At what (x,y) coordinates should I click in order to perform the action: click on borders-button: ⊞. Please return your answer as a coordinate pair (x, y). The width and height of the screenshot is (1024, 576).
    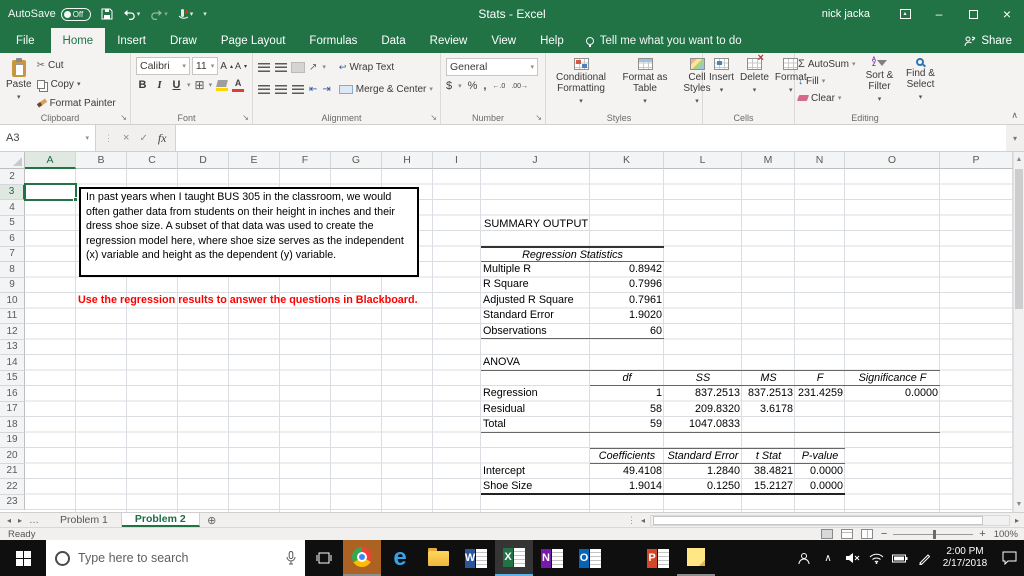
    Looking at the image, I should click on (200, 85).